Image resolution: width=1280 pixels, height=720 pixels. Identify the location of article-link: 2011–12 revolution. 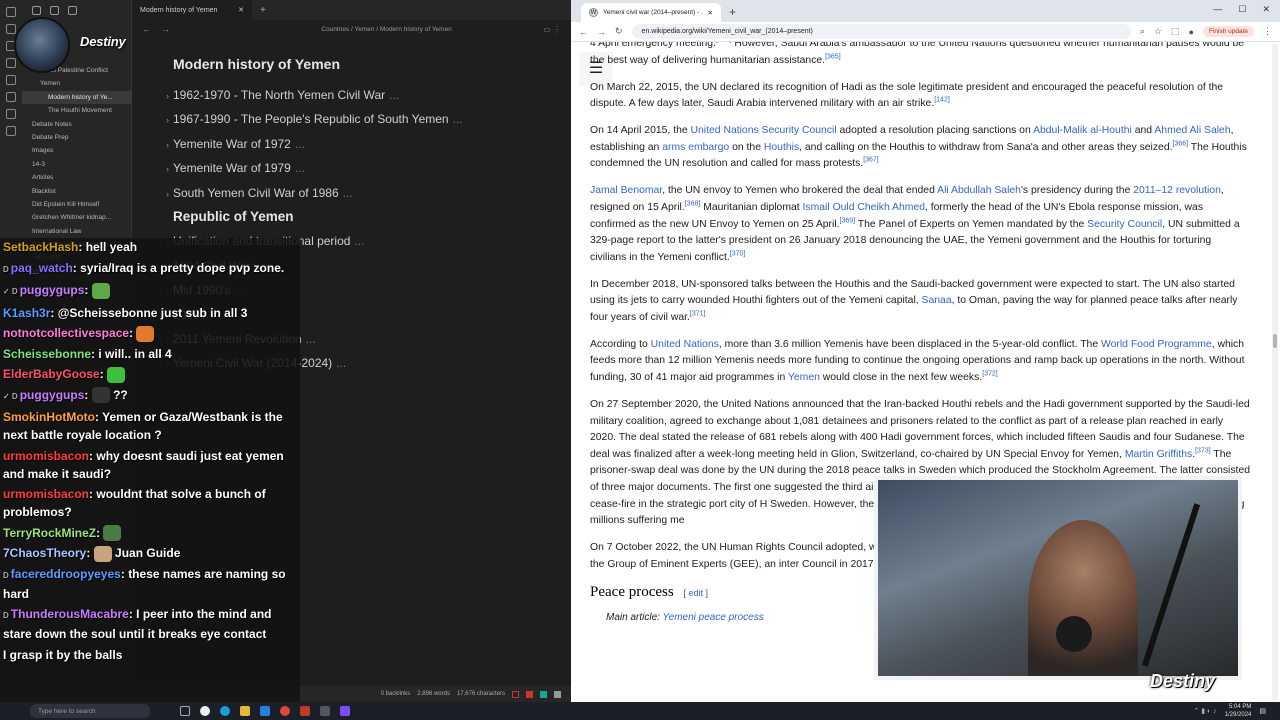
(1177, 190).